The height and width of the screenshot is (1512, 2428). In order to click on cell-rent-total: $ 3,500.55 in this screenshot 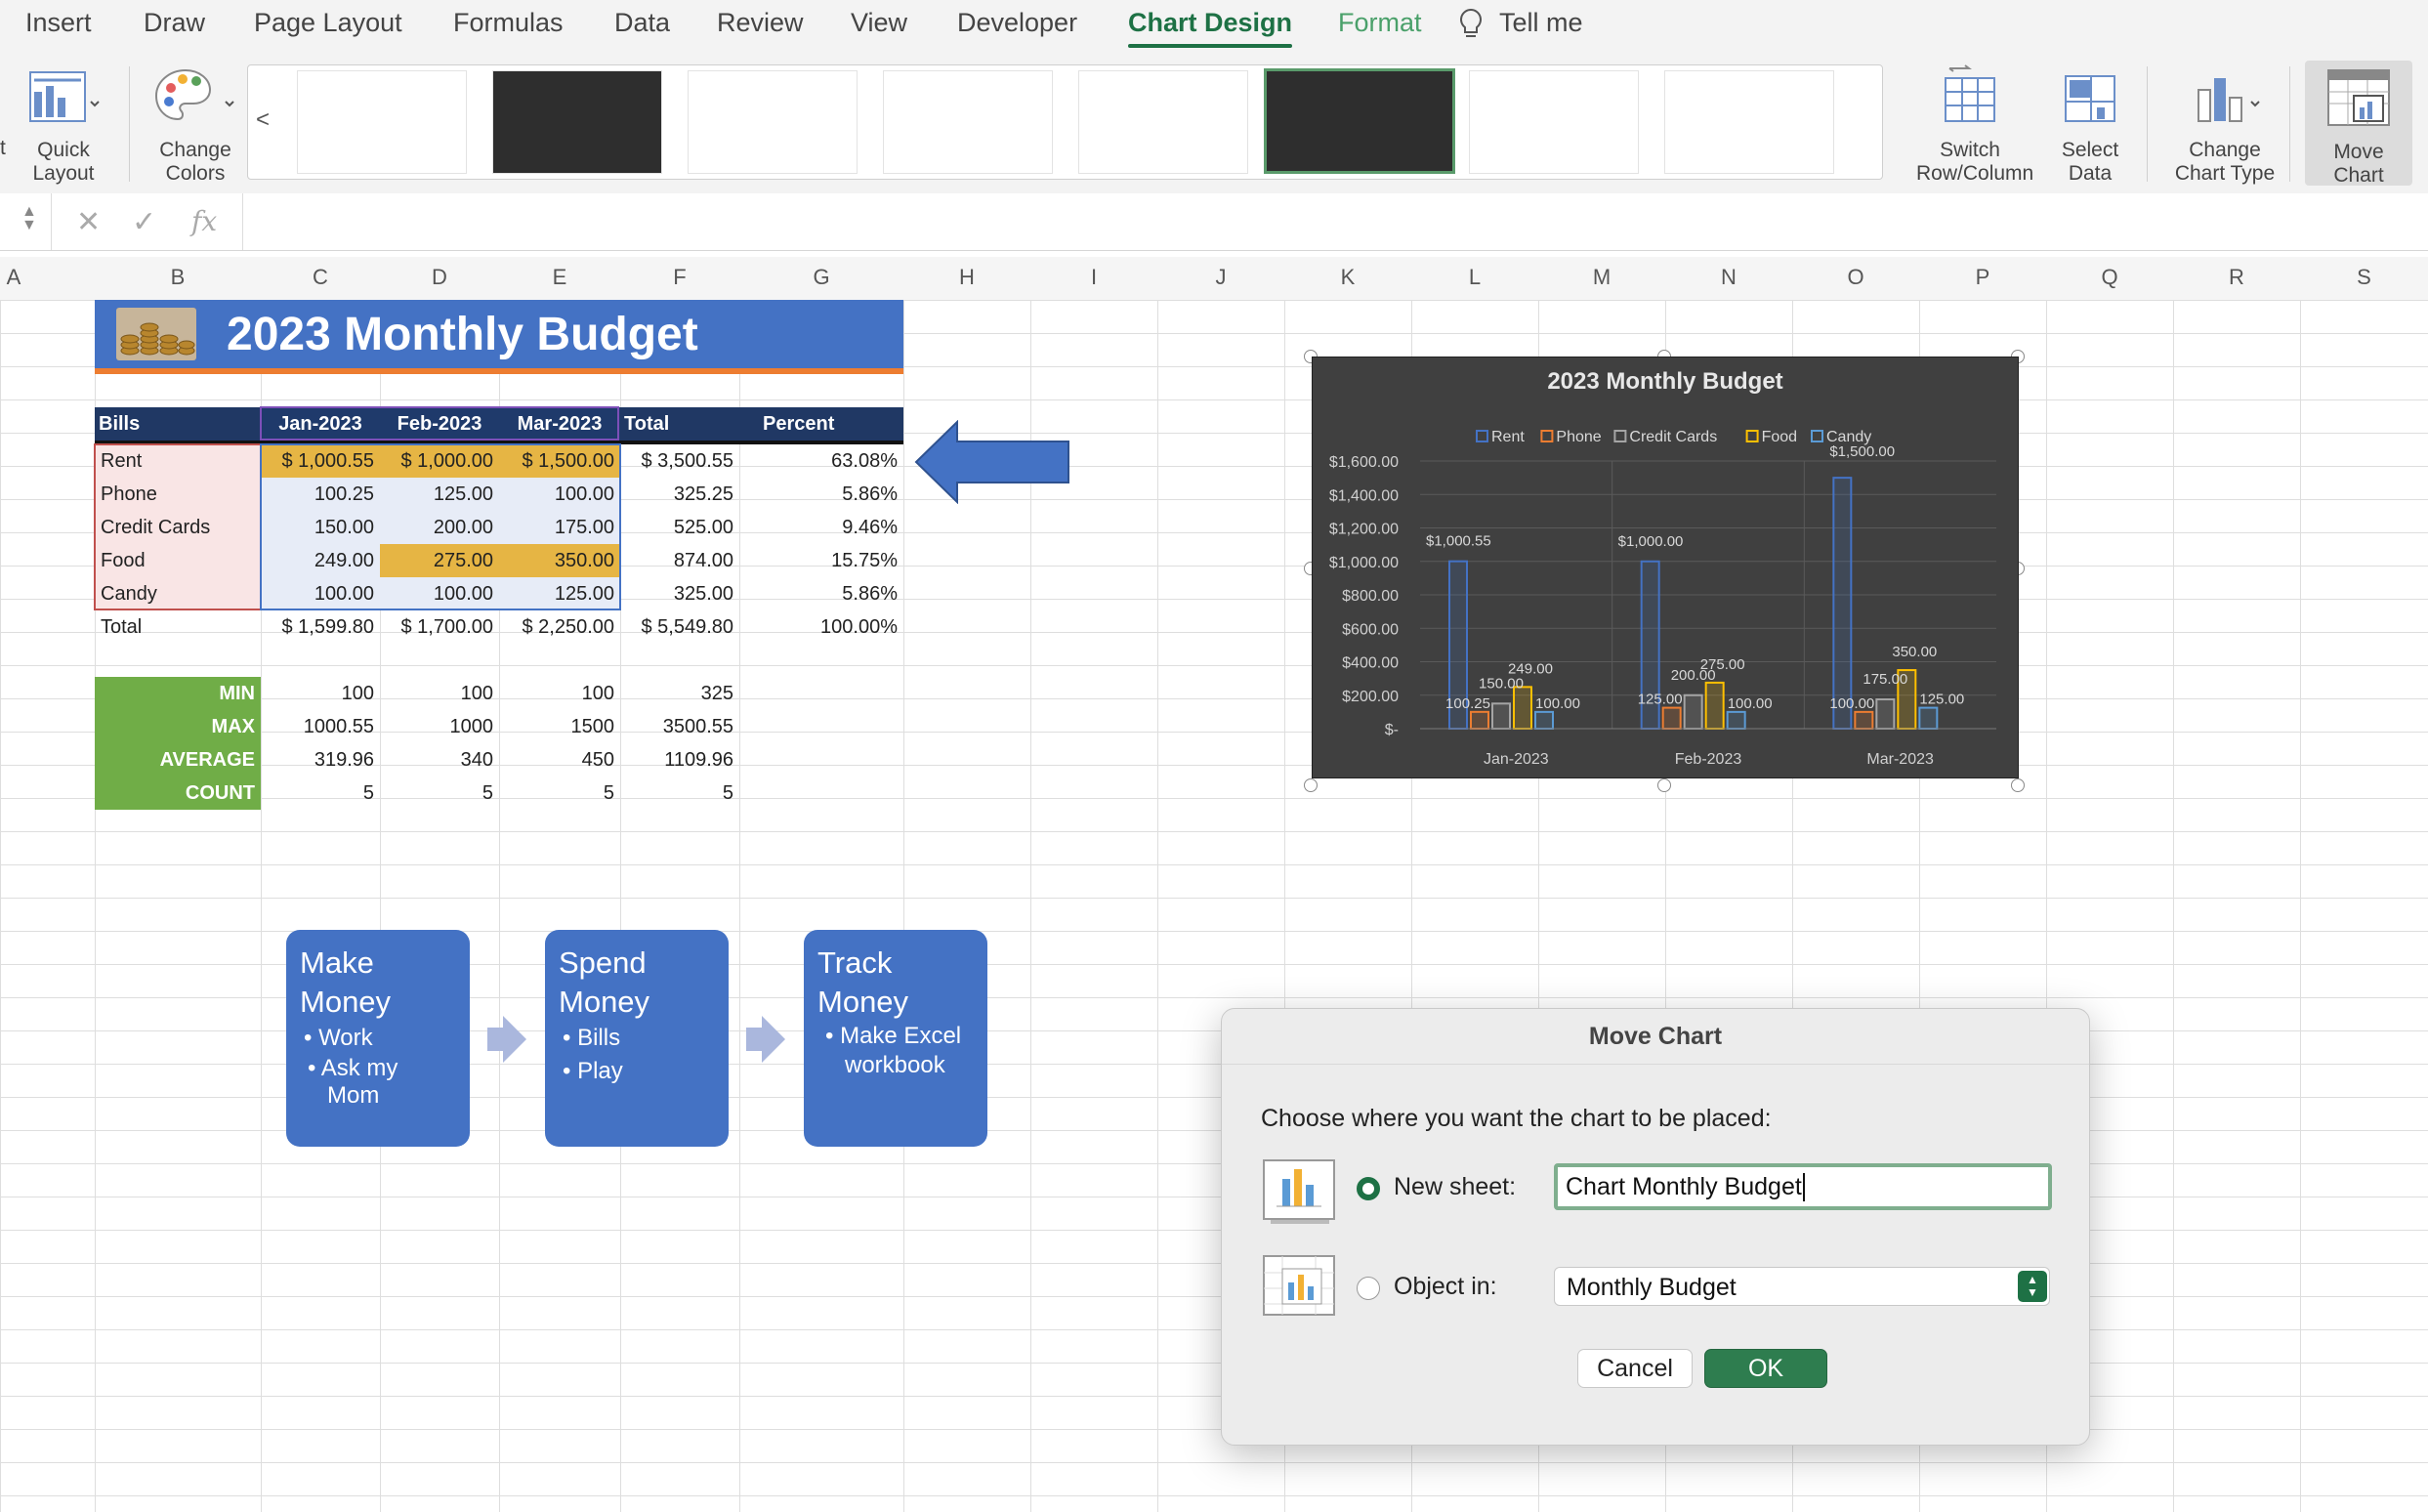, I will do `click(679, 461)`.